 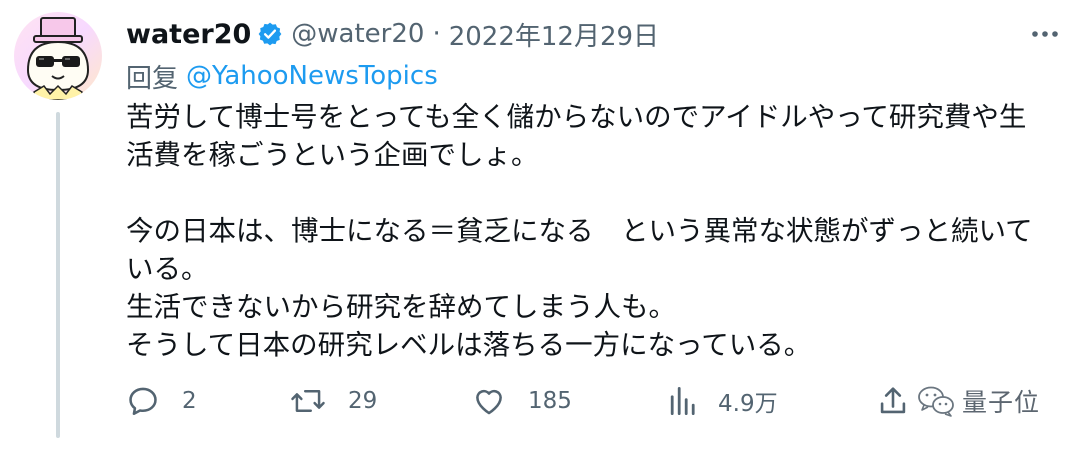 I want to click on heart-icon, so click(x=489, y=402).